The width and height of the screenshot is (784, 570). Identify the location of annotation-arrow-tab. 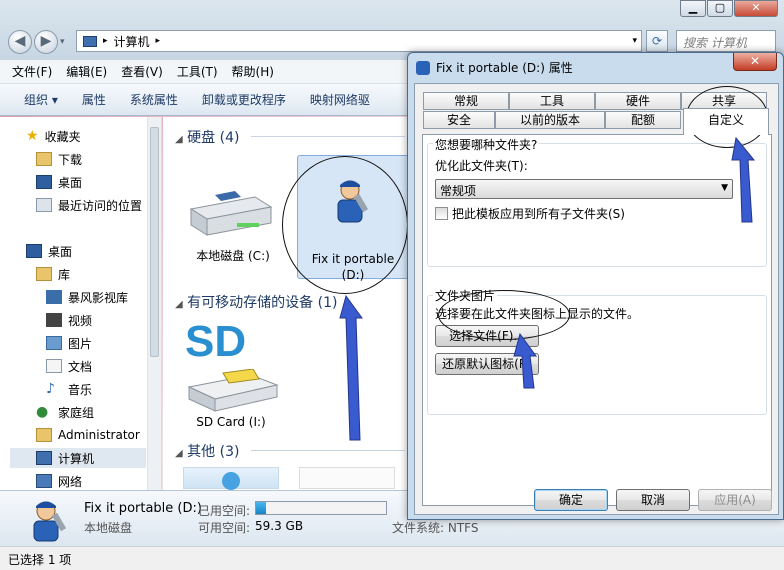
(743, 179).